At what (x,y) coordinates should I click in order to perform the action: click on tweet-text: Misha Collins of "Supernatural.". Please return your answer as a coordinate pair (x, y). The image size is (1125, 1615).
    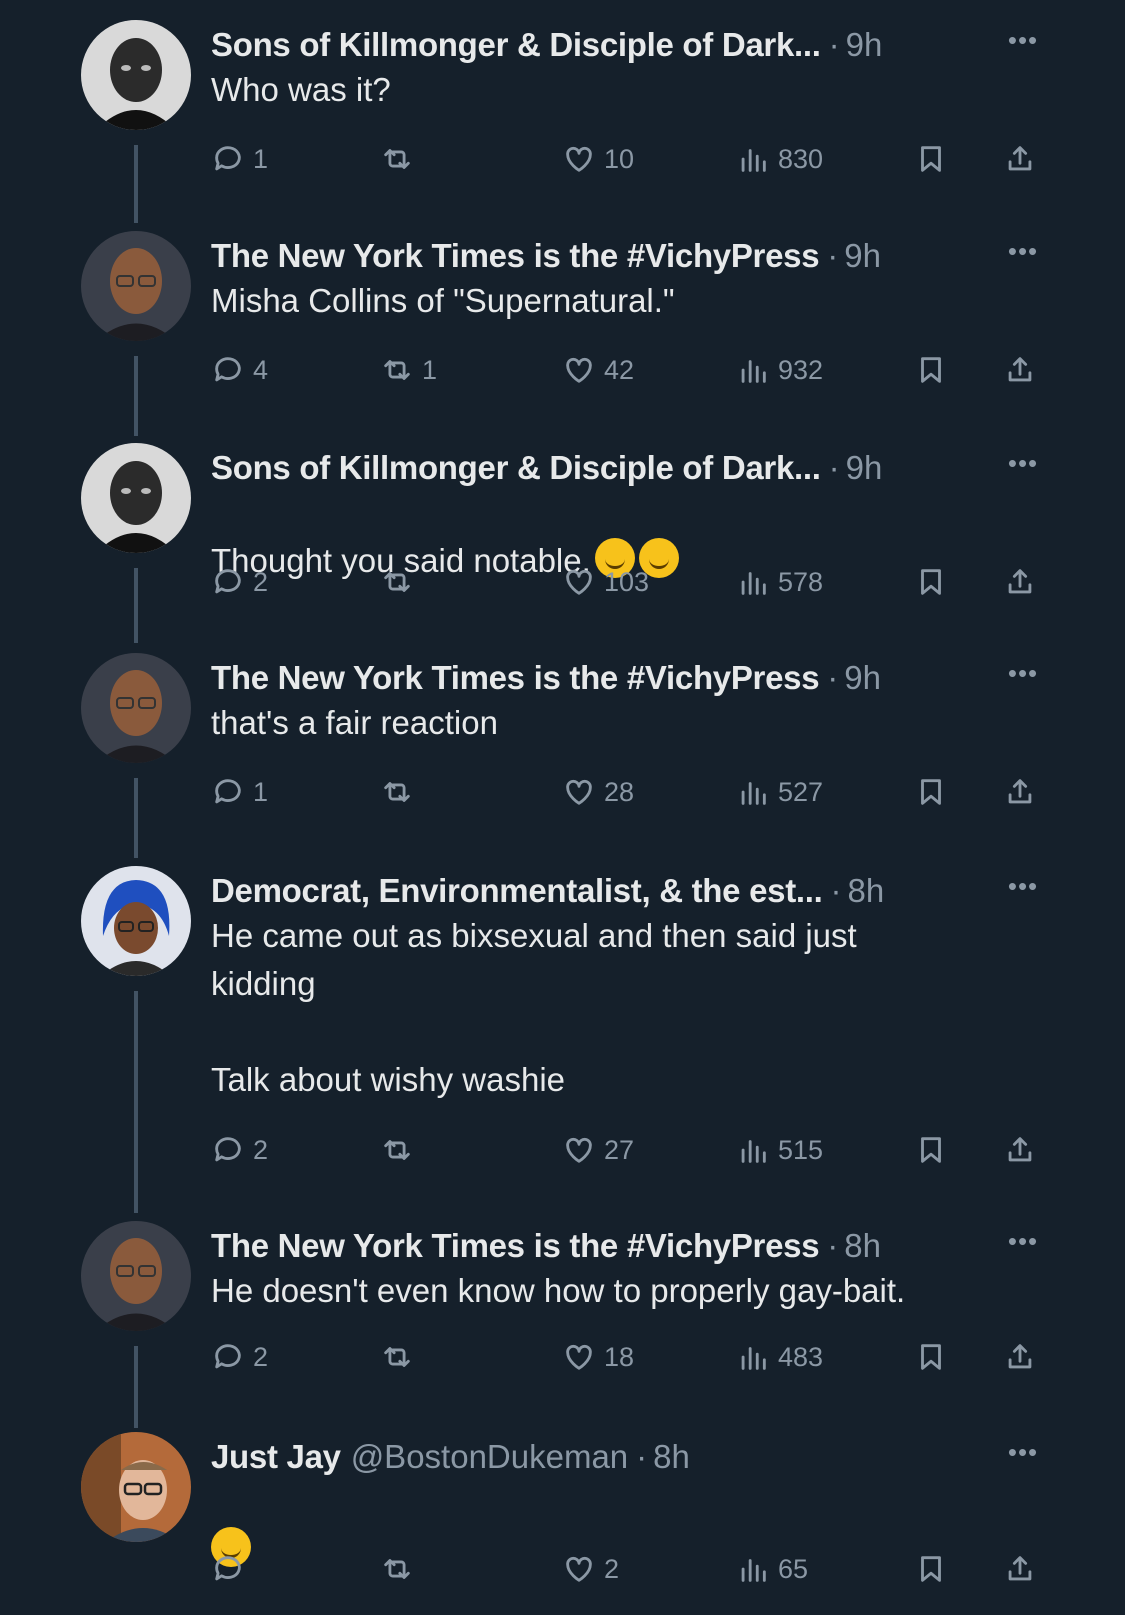
    Looking at the image, I should click on (443, 300).